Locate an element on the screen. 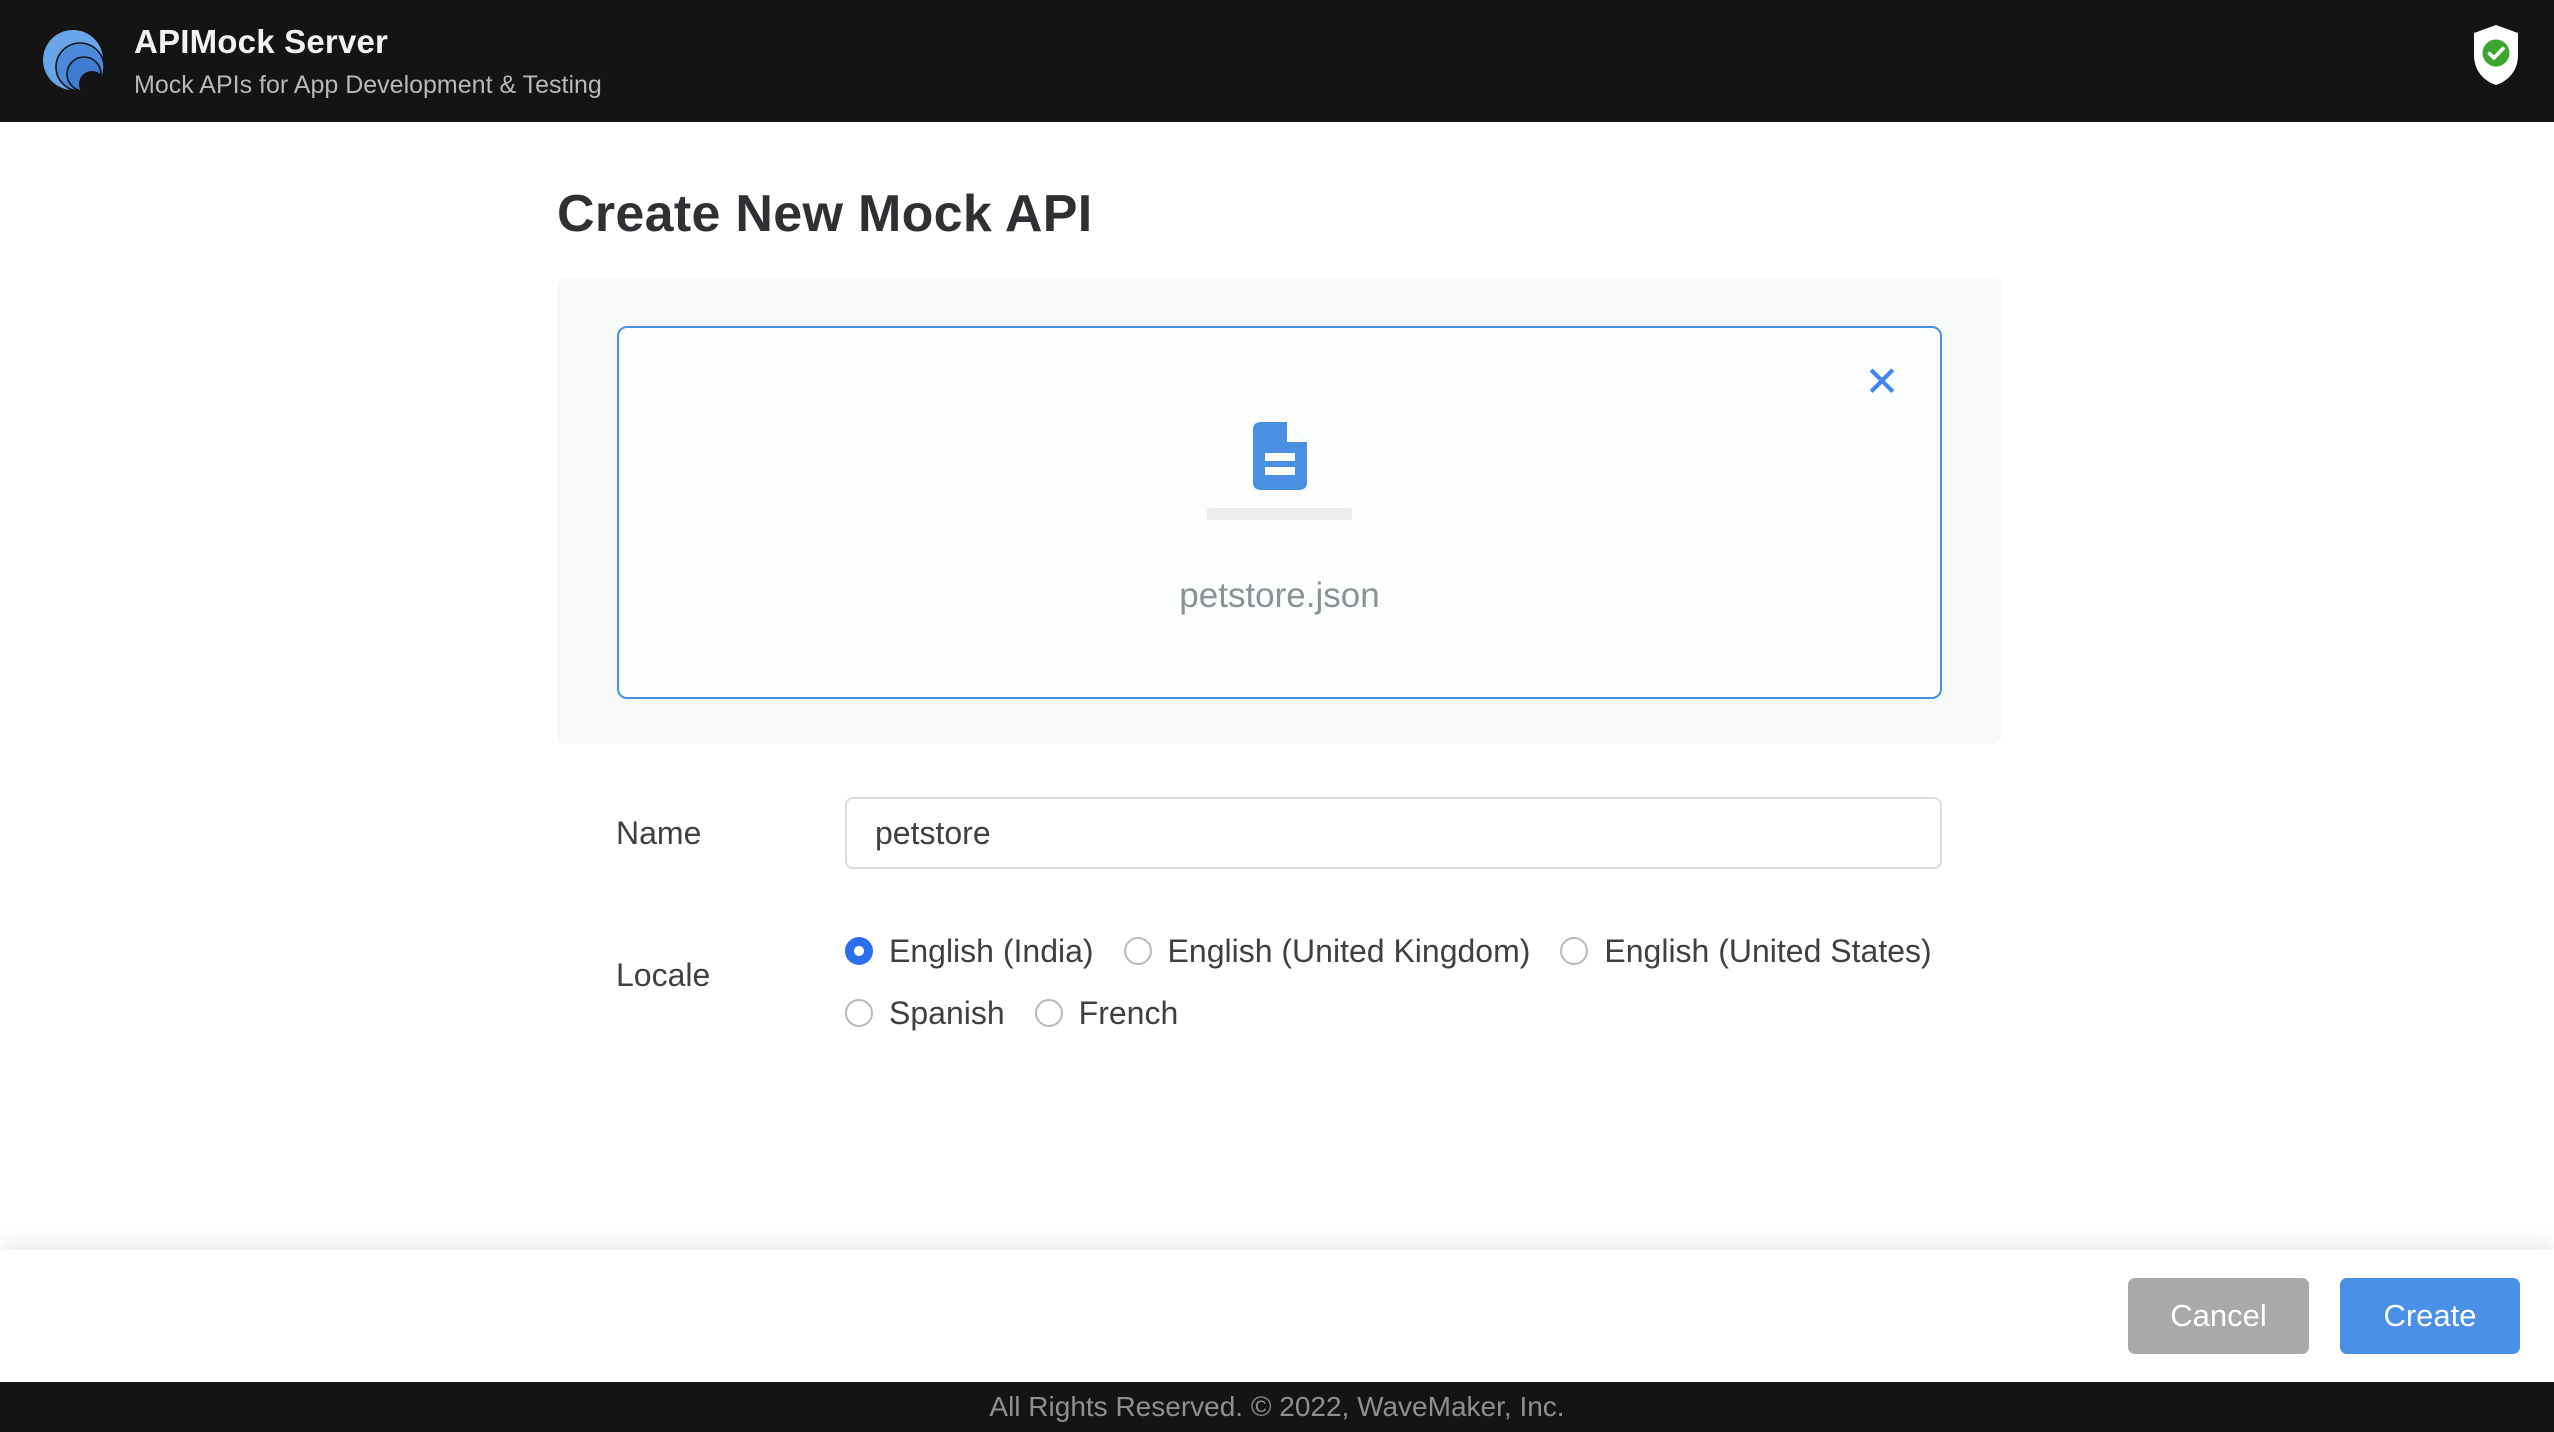 The height and width of the screenshot is (1432, 2554). locale-radio-label: Spanish is located at coordinates (947, 1012).